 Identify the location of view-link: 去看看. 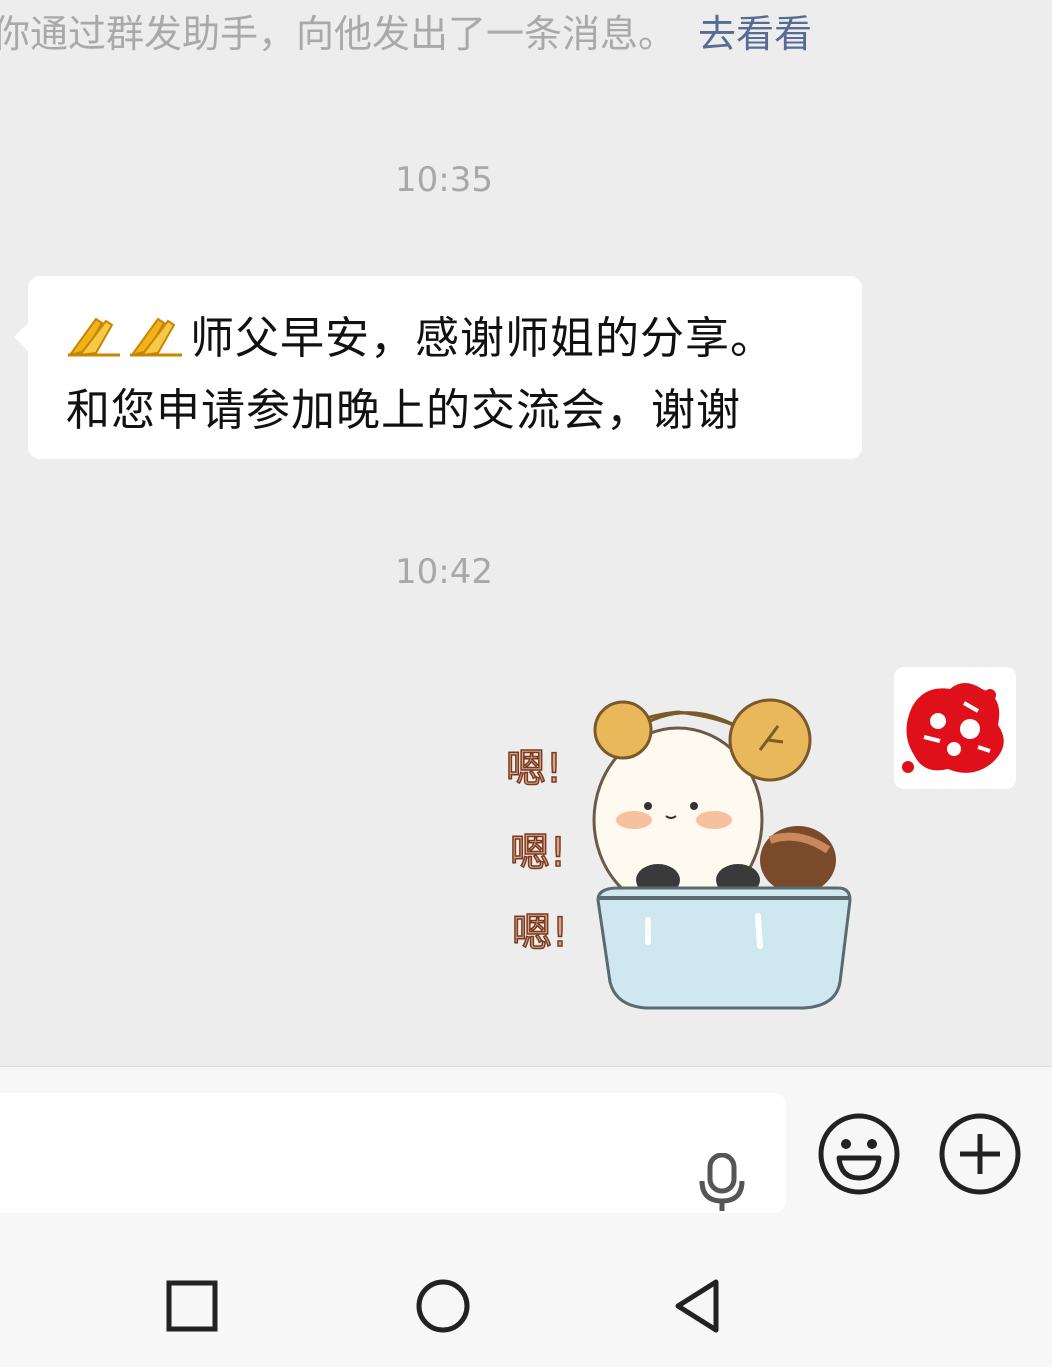
(755, 34).